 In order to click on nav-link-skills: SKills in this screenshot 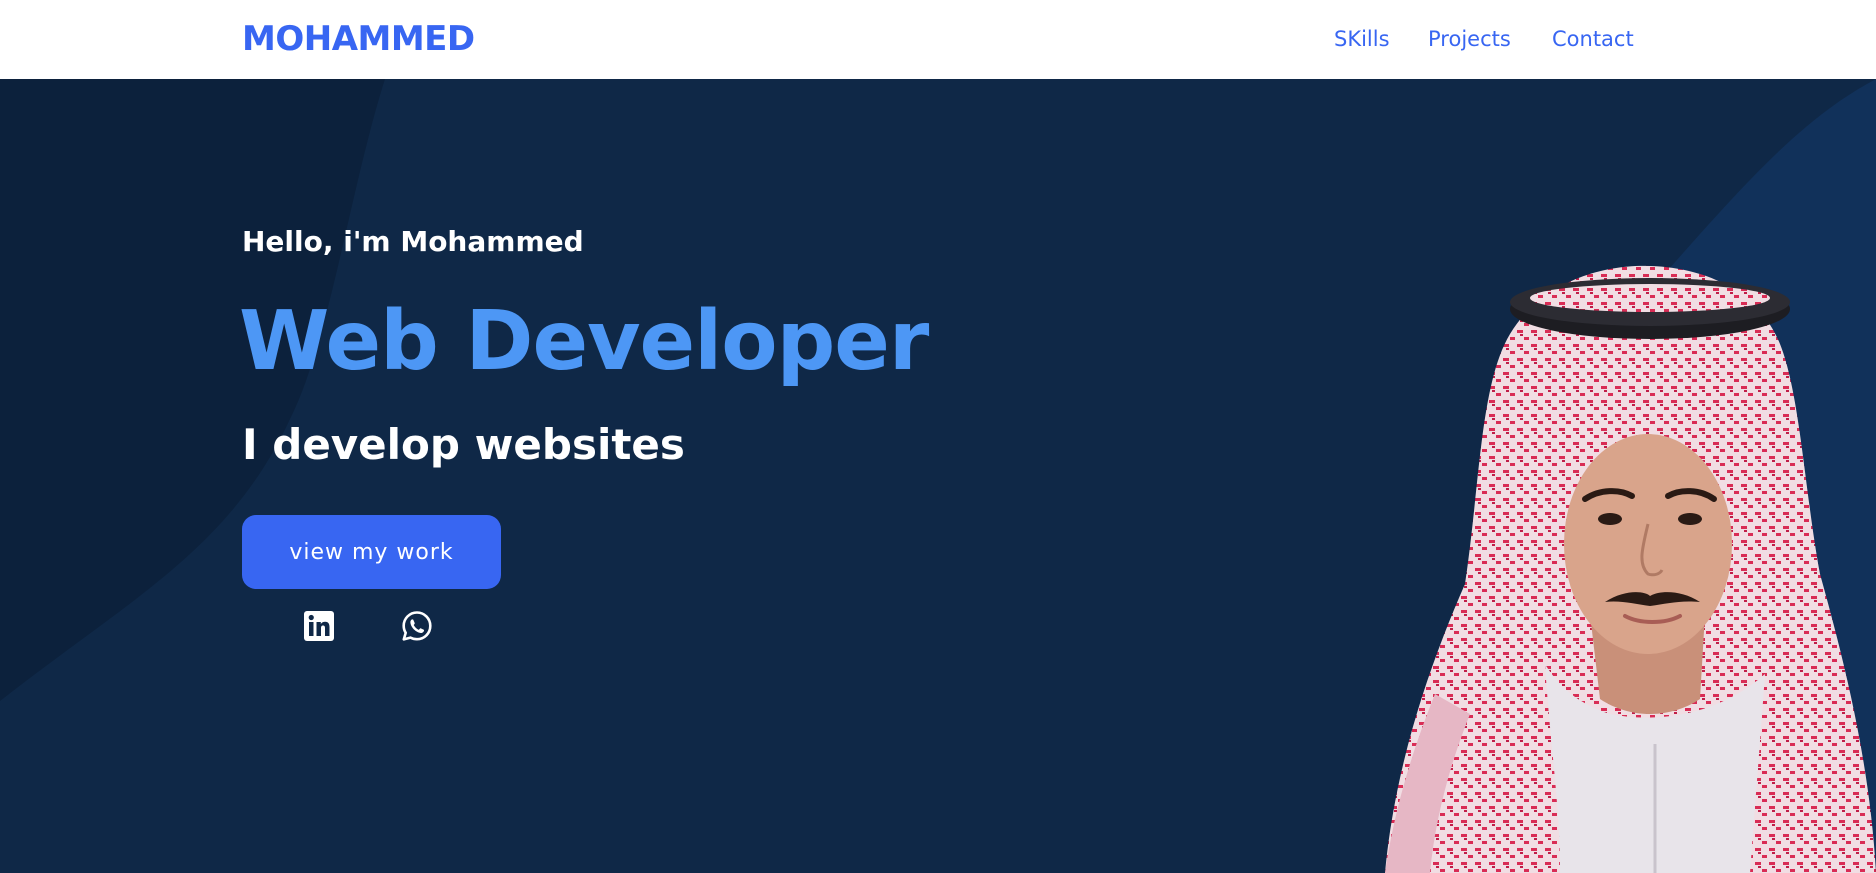, I will do `click(1362, 39)`.